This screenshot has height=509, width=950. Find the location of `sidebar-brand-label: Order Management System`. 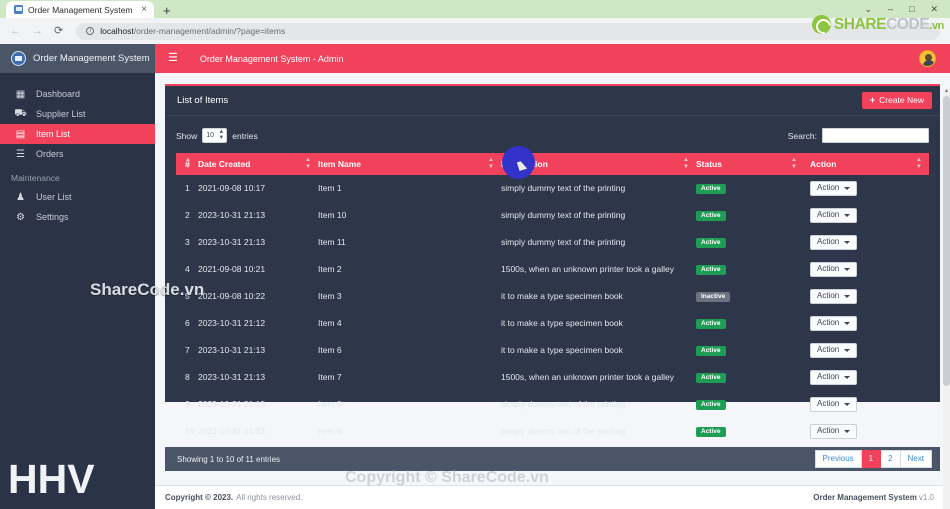

sidebar-brand-label: Order Management System is located at coordinates (91, 58).